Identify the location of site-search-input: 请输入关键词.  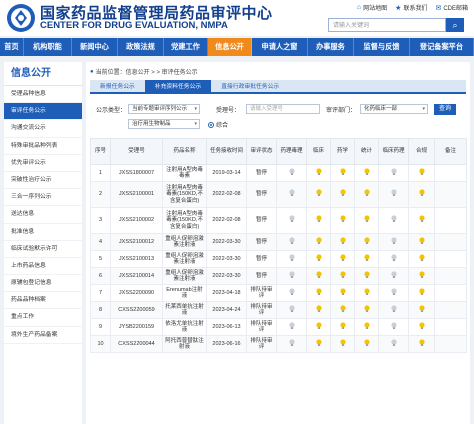
(387, 25).